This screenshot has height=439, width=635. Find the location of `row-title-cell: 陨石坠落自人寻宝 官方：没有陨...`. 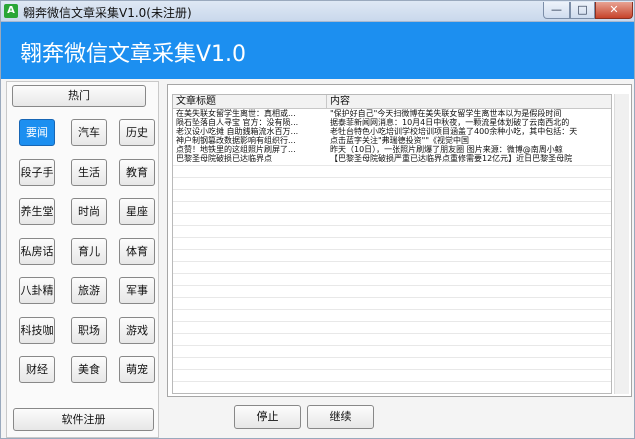

row-title-cell: 陨石坠落自人寻宝 官方：没有陨... is located at coordinates (237, 122).